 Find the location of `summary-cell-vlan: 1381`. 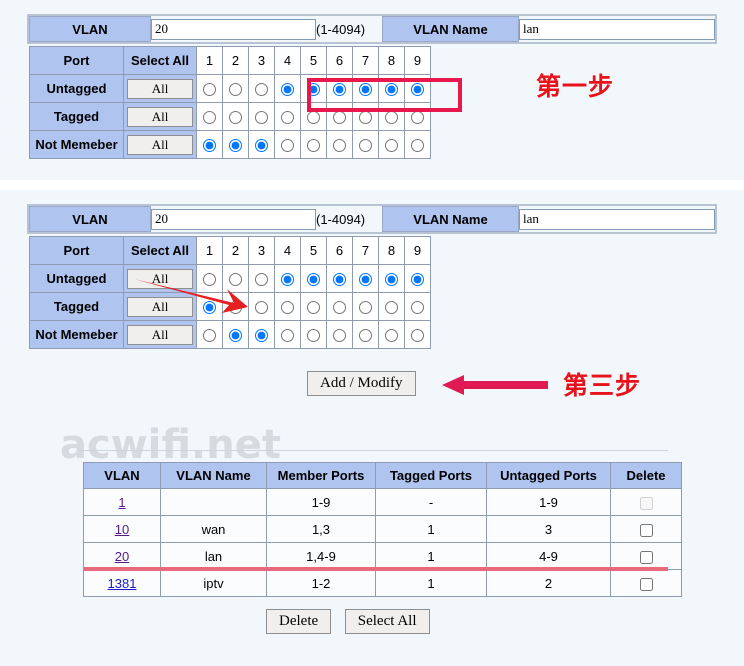

summary-cell-vlan: 1381 is located at coordinates (122, 583).